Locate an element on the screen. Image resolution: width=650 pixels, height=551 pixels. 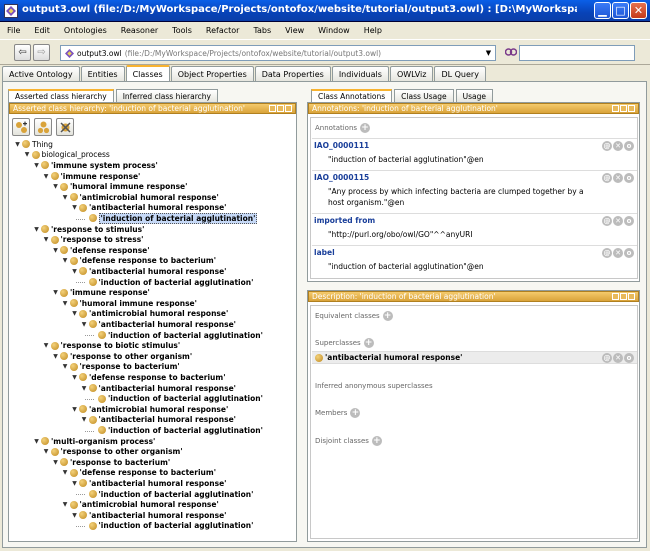
add-subclass-button is located at coordinates (21, 127).